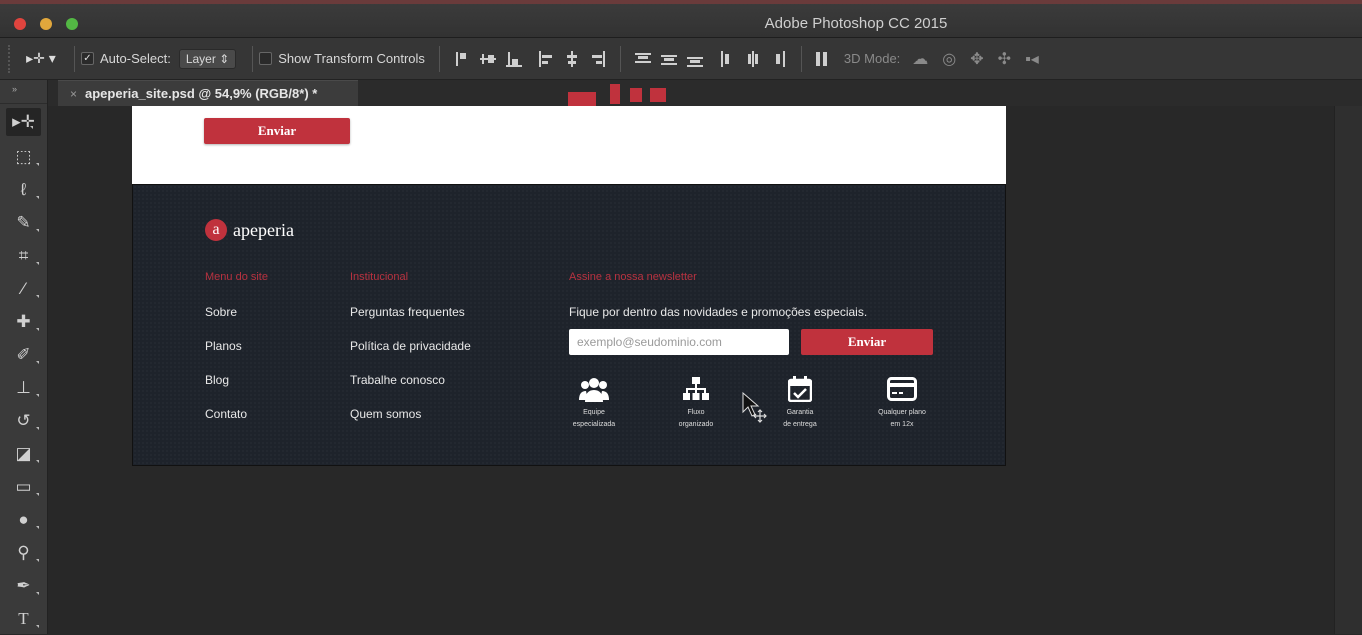  I want to click on 3d-orbit-icon: ☁, so click(920, 59).